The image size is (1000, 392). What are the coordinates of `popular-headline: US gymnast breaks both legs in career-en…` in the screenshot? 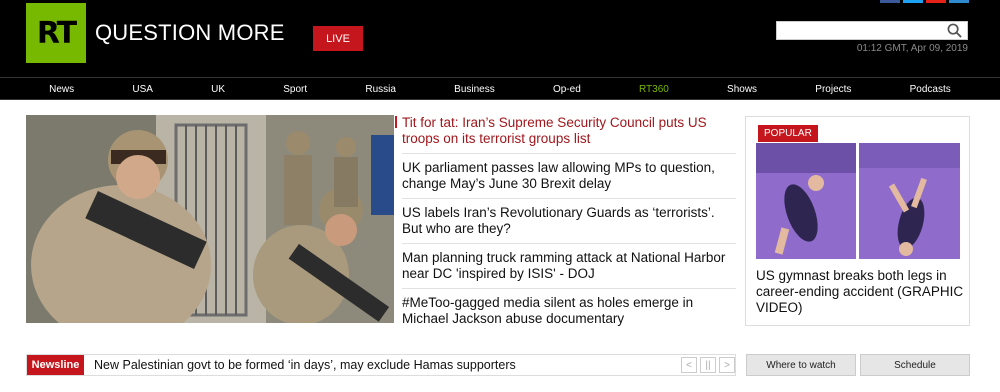 It's located at (861, 292).